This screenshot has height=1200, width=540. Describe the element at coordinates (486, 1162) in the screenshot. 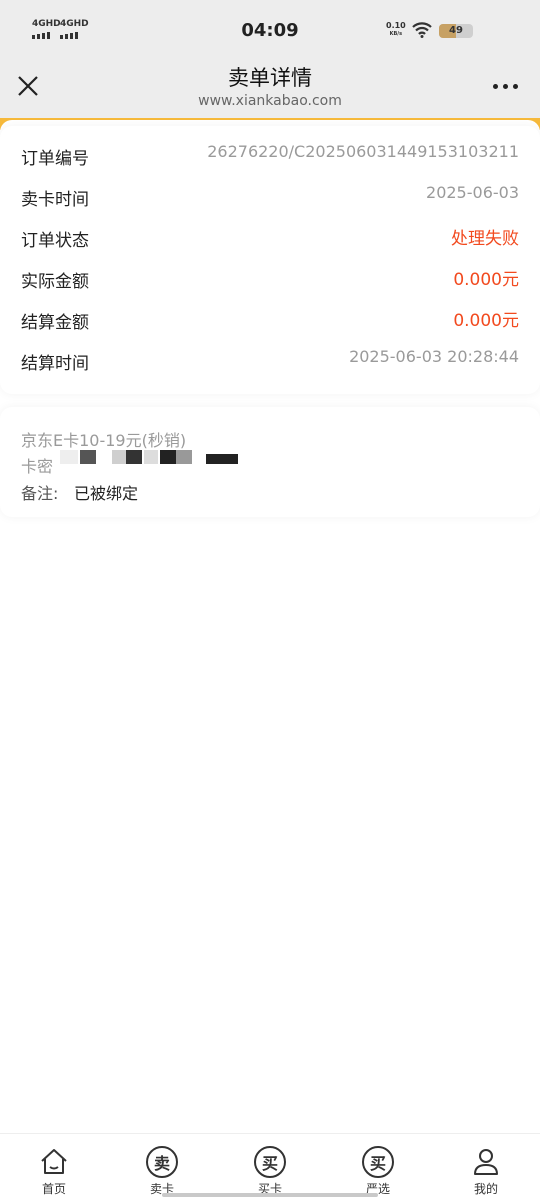

I see `profile-icon` at that location.